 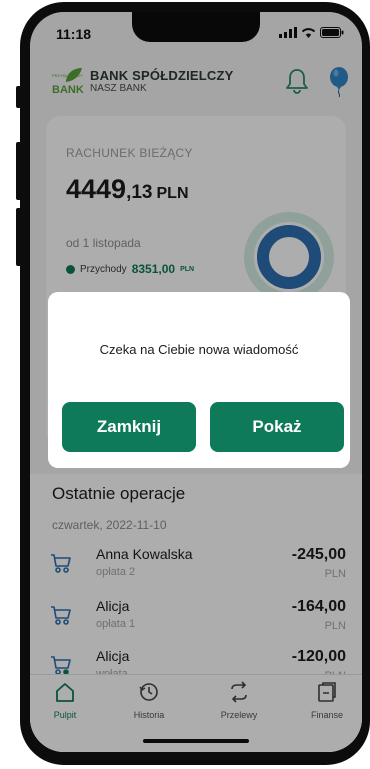 I want to click on dialog-message: Czeka na Ciebie nowa wiadomość, so click(x=199, y=349).